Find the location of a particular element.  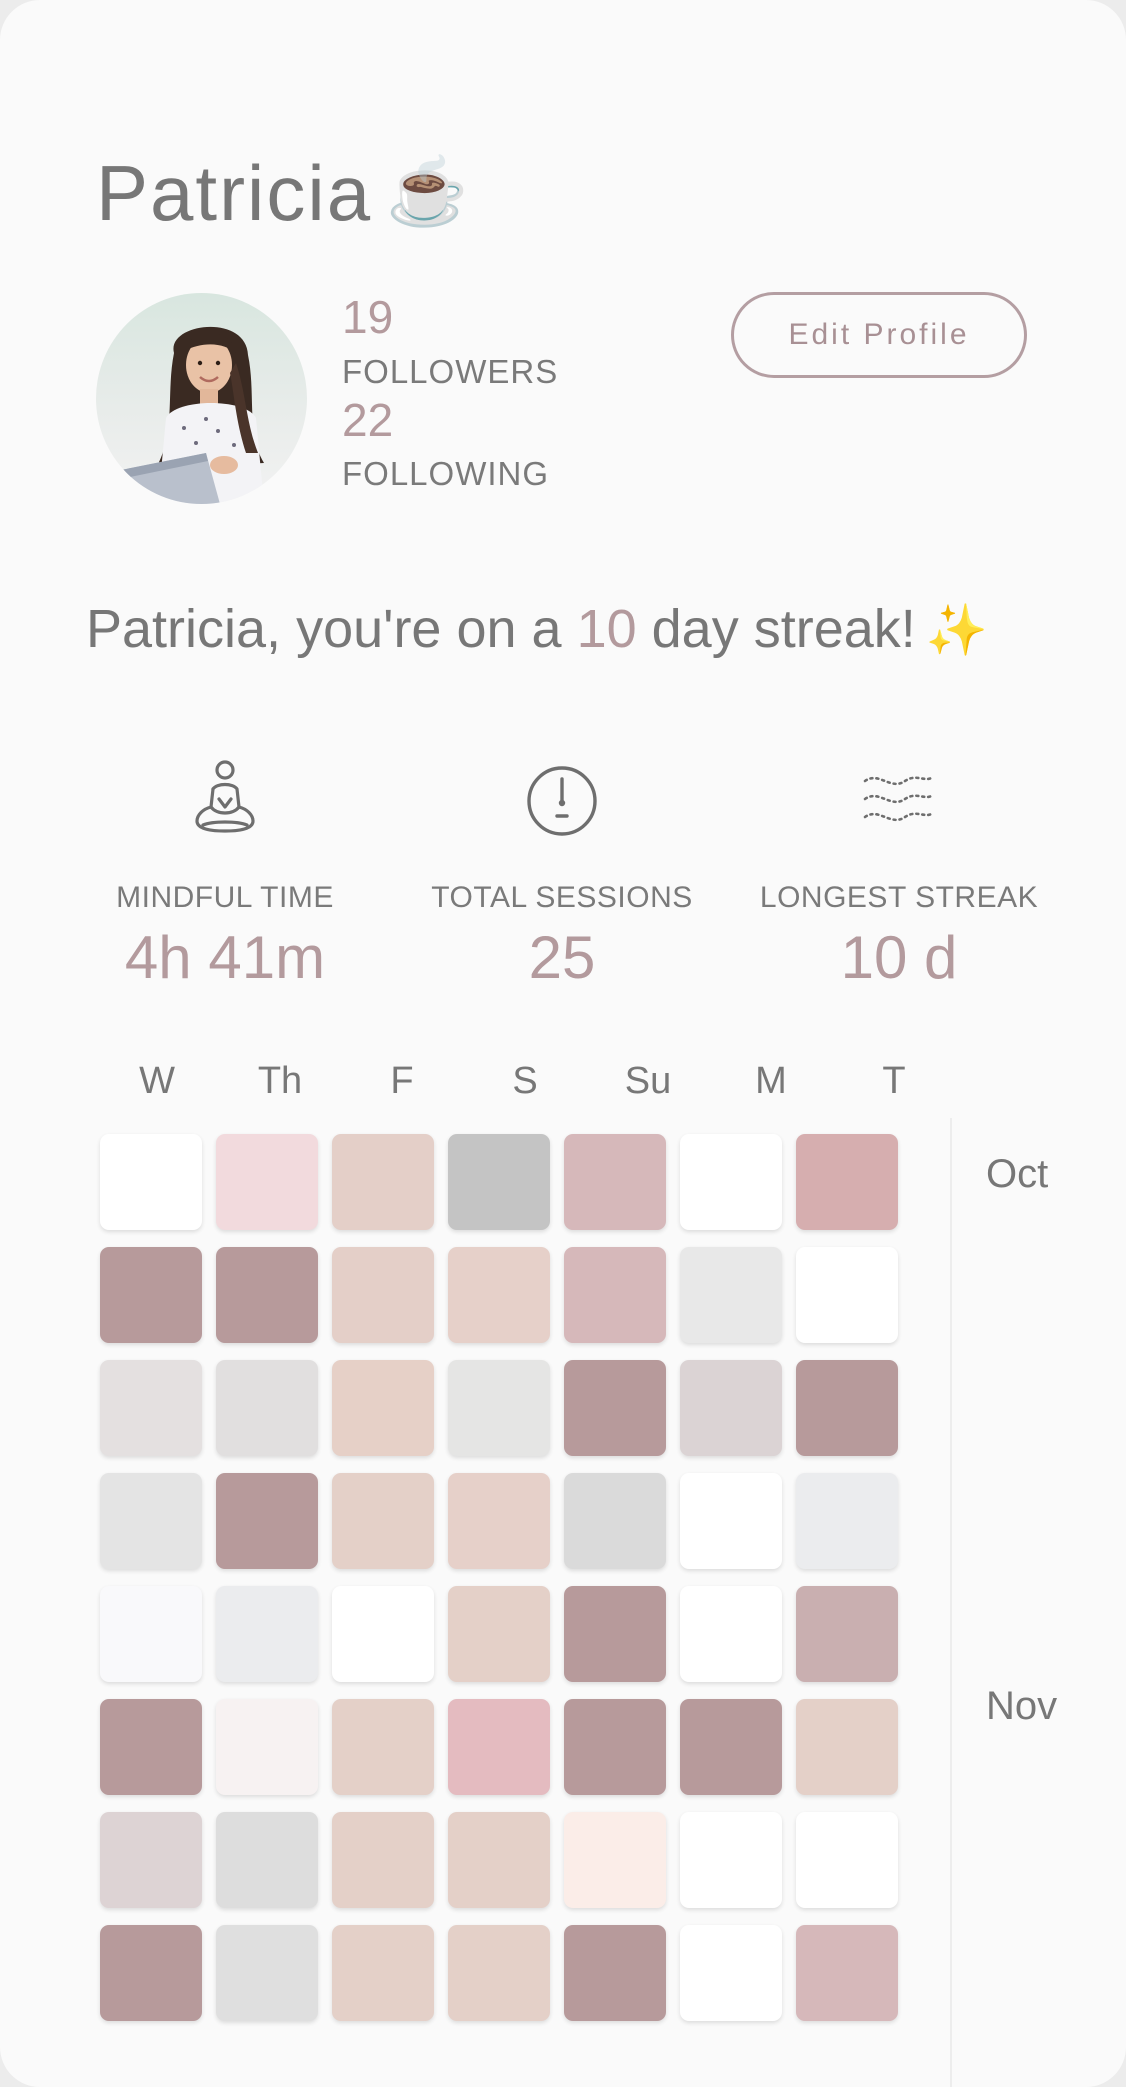

followers-count: 19 is located at coordinates (367, 317).